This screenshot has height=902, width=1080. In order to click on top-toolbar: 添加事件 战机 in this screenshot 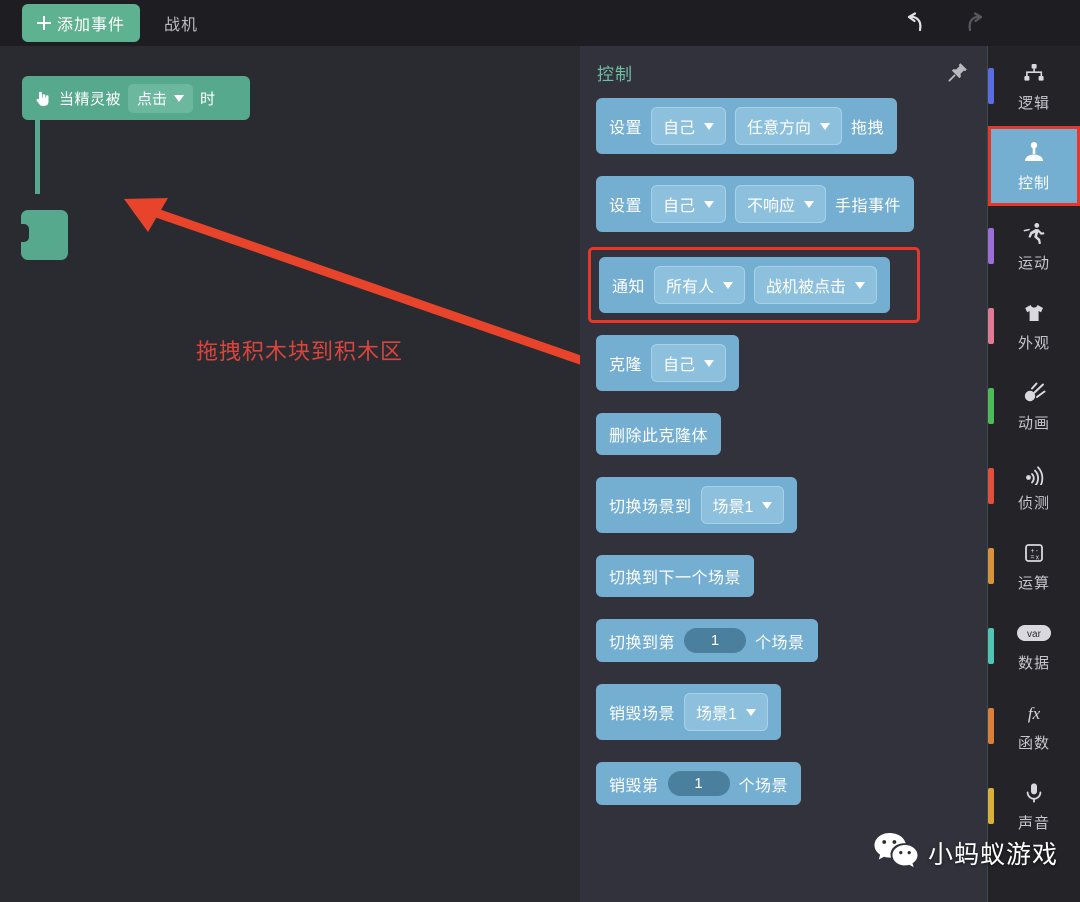, I will do `click(540, 23)`.